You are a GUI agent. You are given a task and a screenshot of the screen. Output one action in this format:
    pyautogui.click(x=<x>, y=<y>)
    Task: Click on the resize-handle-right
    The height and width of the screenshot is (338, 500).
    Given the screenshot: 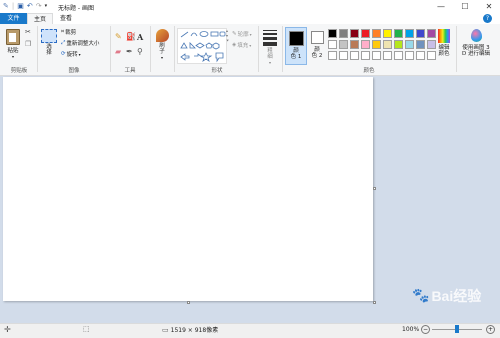 What is the action you would take?
    pyautogui.click(x=374, y=188)
    